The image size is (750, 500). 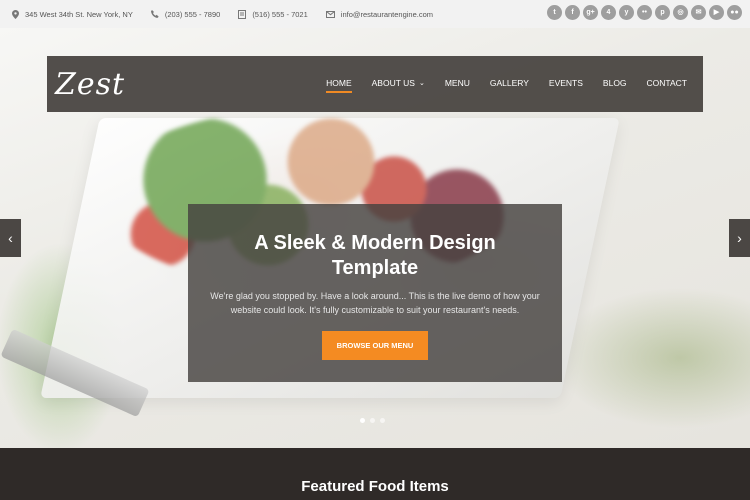 I want to click on nav-home: HOME, so click(x=339, y=85).